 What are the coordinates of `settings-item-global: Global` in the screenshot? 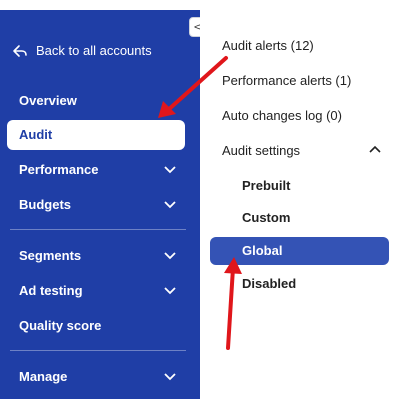 It's located at (299, 251).